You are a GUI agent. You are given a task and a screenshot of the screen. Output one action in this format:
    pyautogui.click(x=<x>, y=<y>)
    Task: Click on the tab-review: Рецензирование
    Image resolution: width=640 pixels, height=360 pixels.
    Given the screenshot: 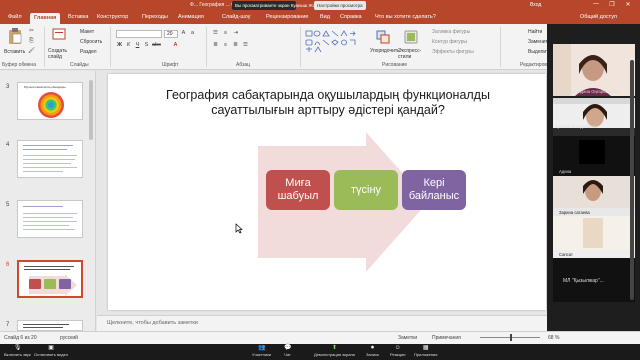 What is the action you would take?
    pyautogui.click(x=287, y=17)
    